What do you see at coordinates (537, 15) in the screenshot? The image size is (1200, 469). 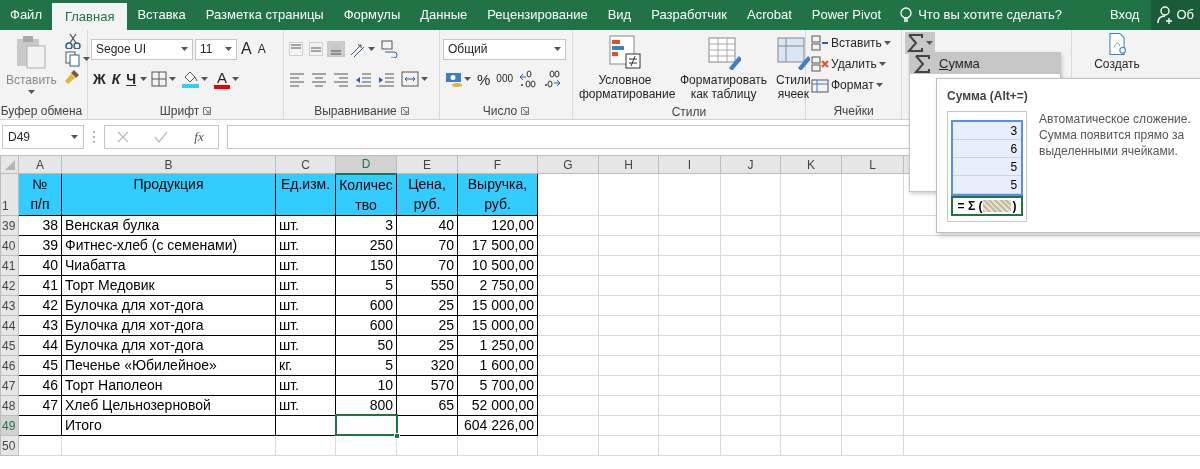 I see `ribbon-tab: Рецензирование` at bounding box center [537, 15].